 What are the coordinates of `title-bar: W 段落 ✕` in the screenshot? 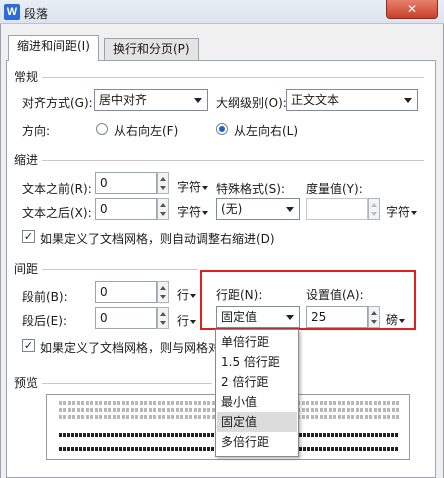 It's located at (222, 12).